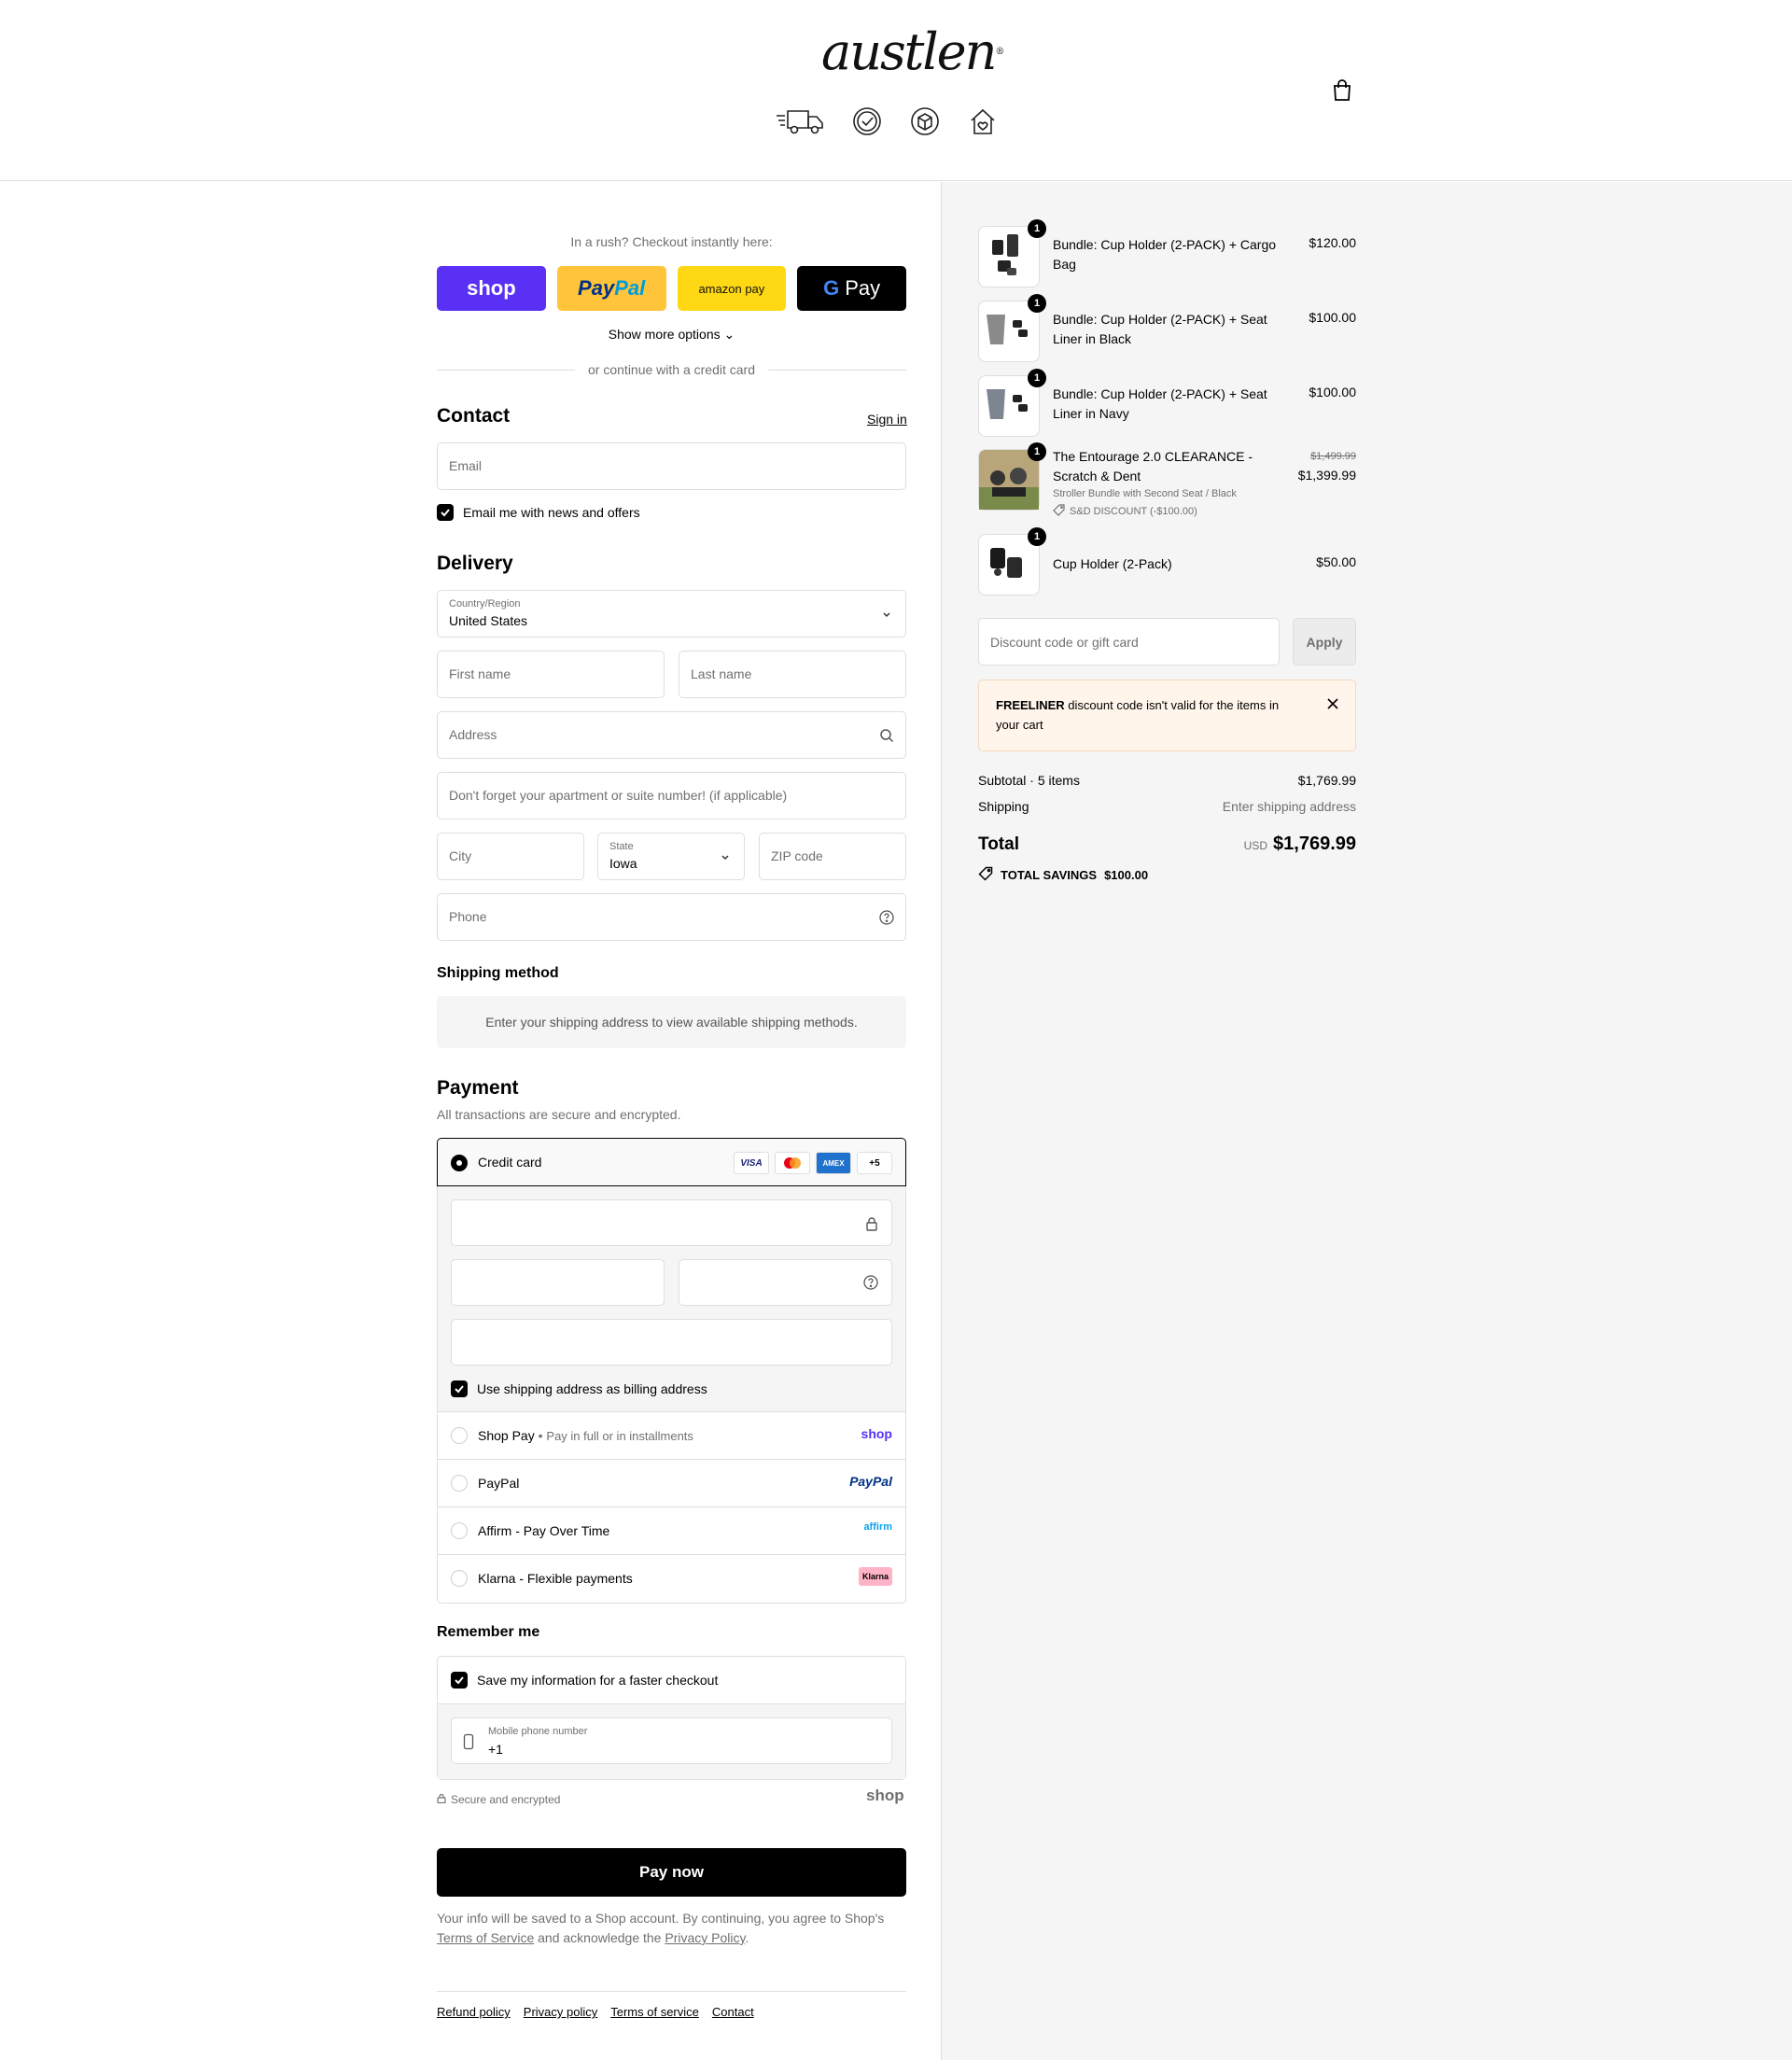 The width and height of the screenshot is (1792, 2060). I want to click on footer-terms-link: Terms of service, so click(654, 2012).